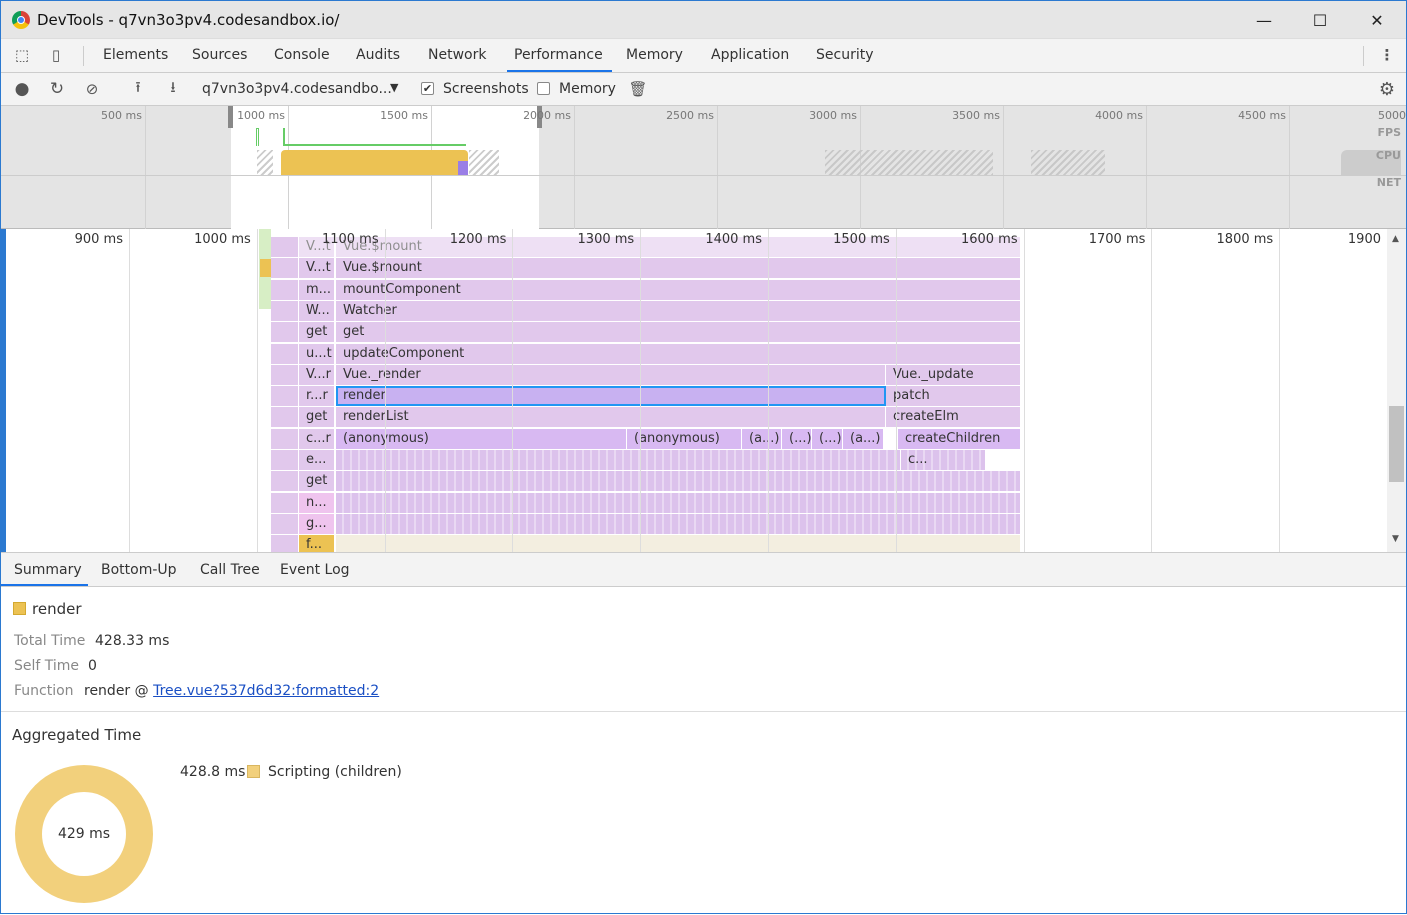 The image size is (1407, 915). What do you see at coordinates (315, 570) in the screenshot?
I see `tab-event-log: Event Log` at bounding box center [315, 570].